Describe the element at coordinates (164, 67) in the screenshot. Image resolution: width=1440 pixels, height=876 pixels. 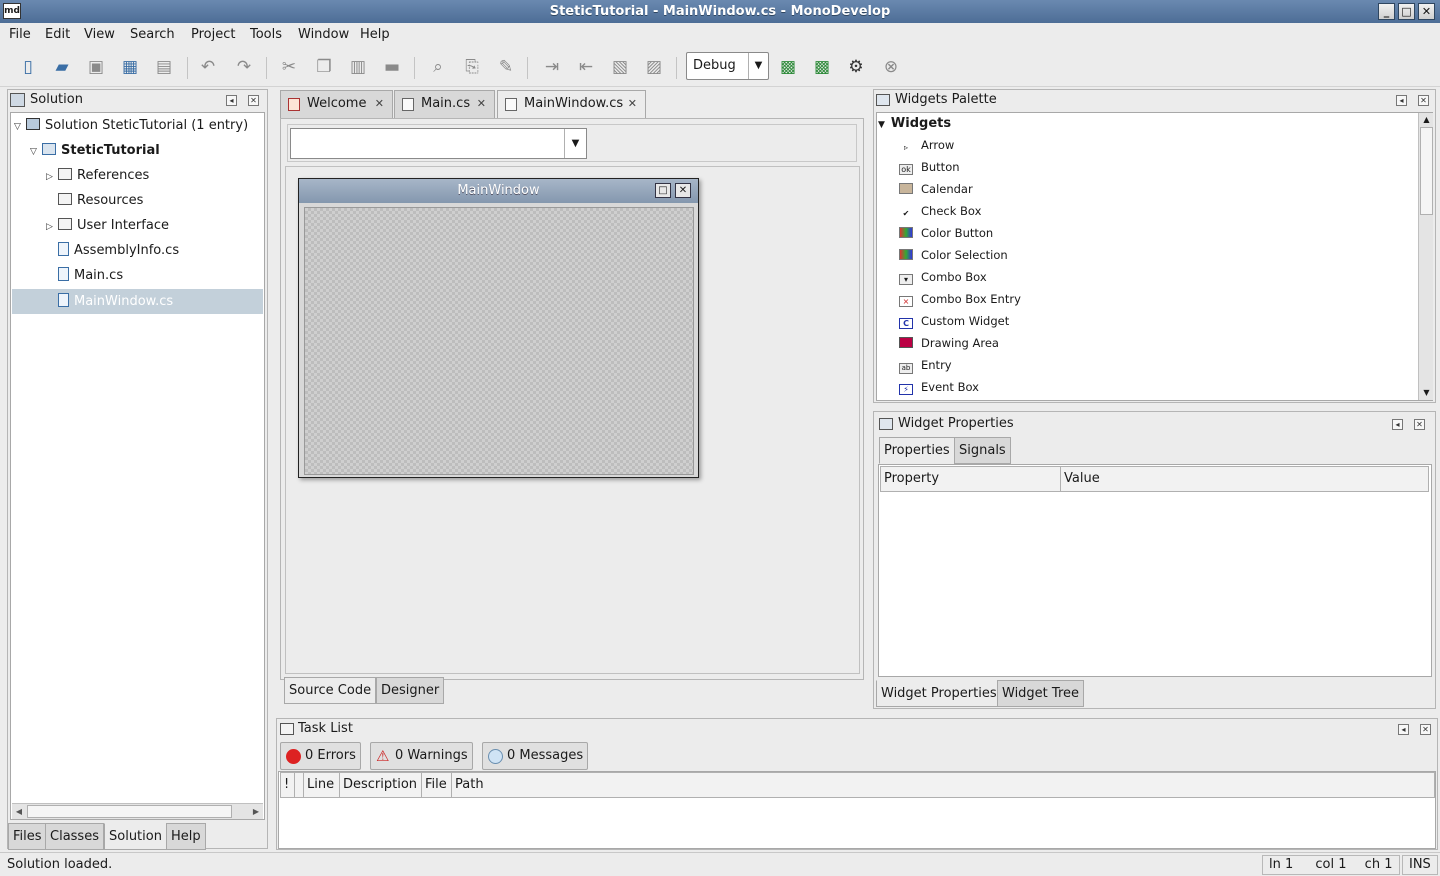
I see `print-icon: ▤` at that location.